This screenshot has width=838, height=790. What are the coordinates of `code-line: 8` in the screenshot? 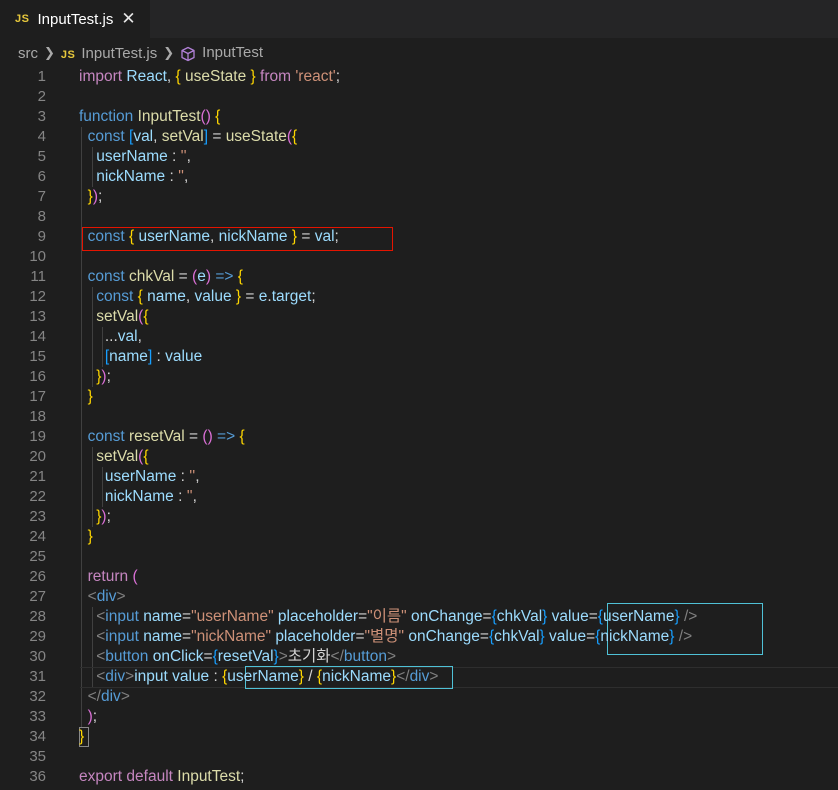 It's located at (41, 216).